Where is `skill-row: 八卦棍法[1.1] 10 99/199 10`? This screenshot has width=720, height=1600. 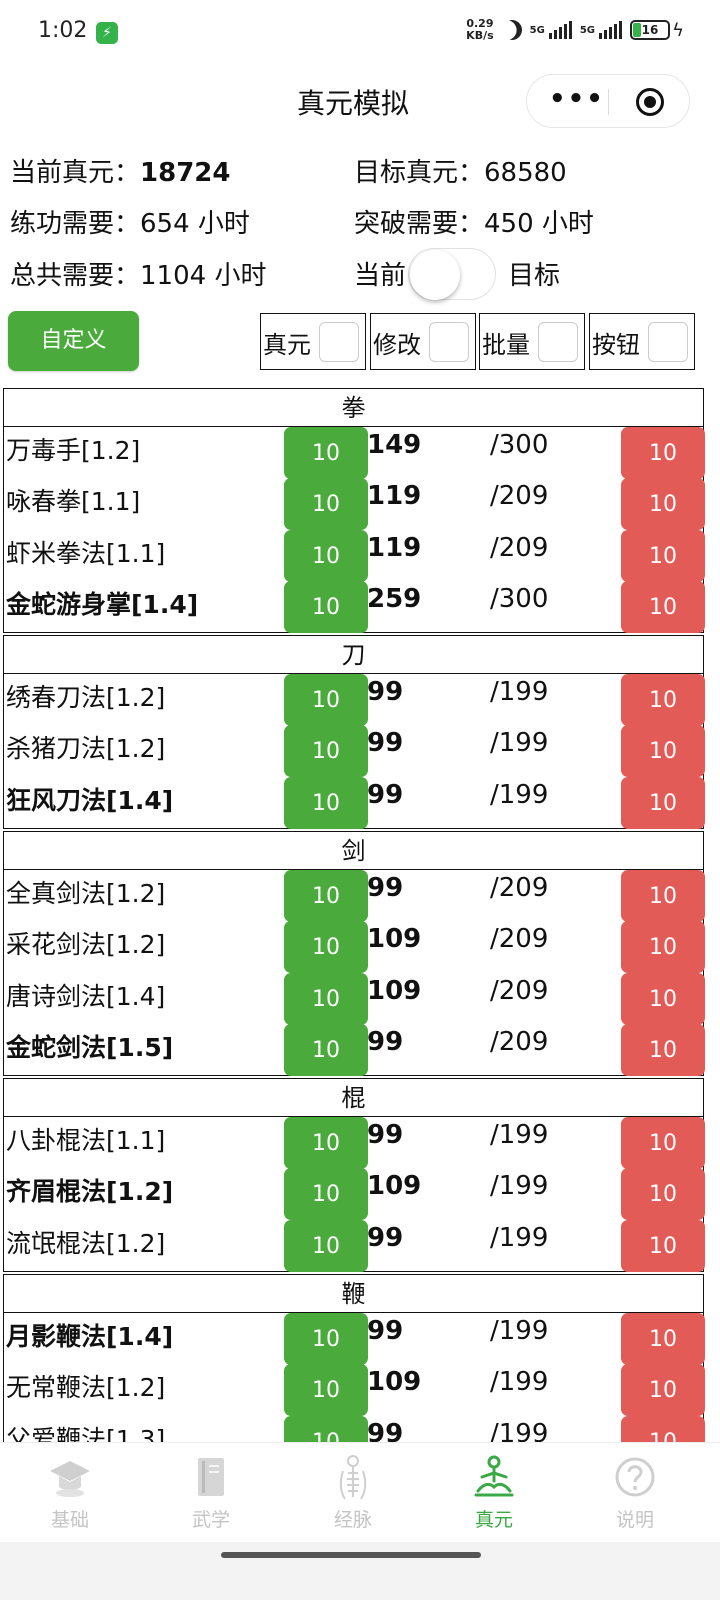 skill-row: 八卦棍法[1.1] 10 99/199 10 is located at coordinates (354, 1143).